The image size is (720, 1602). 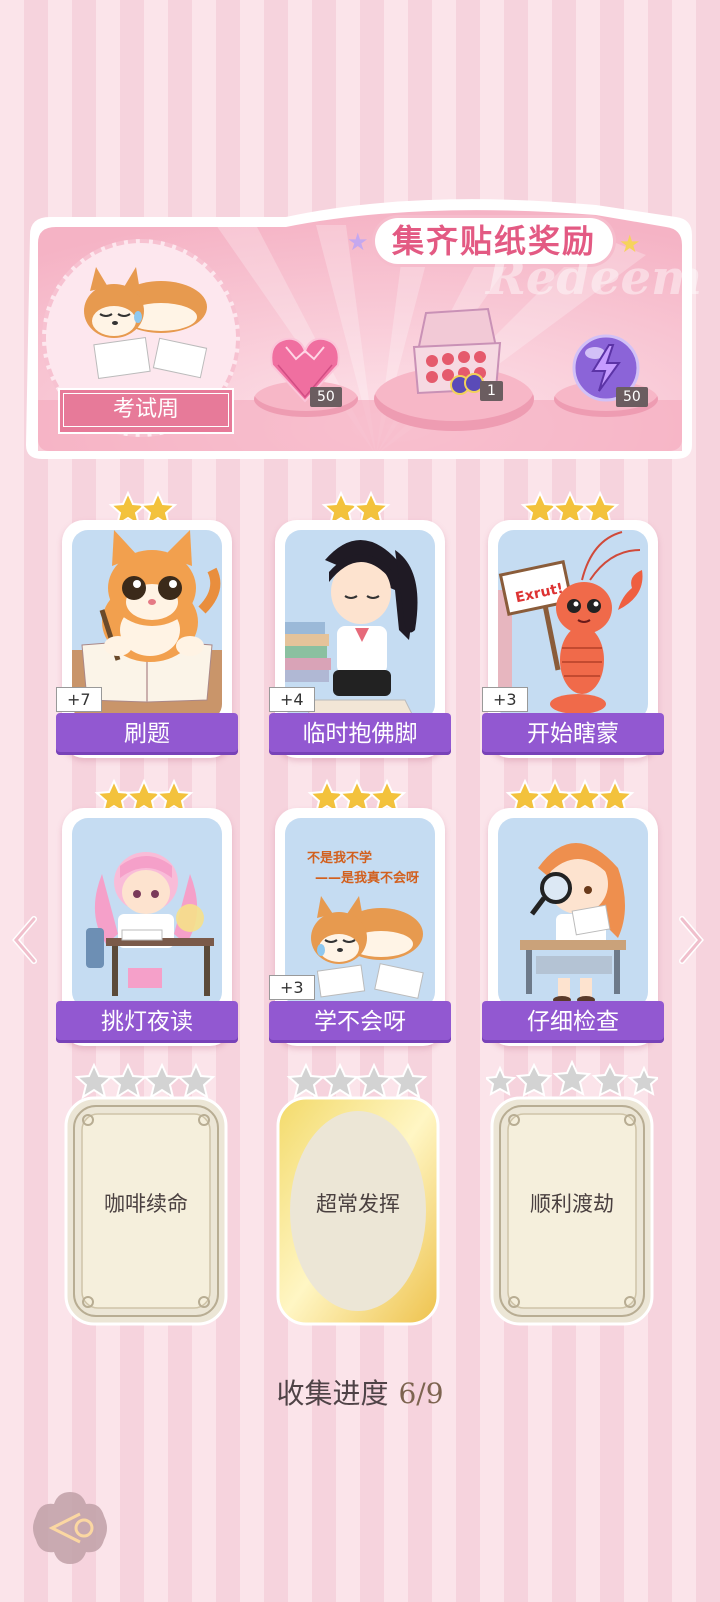 What do you see at coordinates (147, 734) in the screenshot?
I see `card-label: 刷题` at bounding box center [147, 734].